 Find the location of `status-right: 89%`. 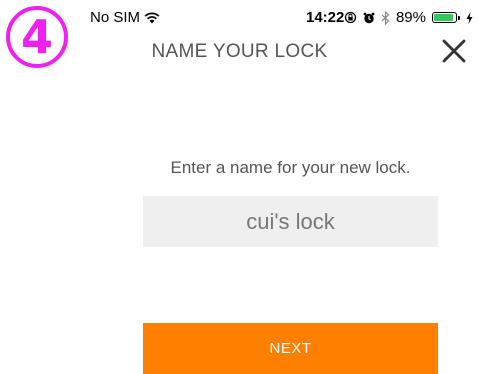

status-right: 89% is located at coordinates (408, 17).